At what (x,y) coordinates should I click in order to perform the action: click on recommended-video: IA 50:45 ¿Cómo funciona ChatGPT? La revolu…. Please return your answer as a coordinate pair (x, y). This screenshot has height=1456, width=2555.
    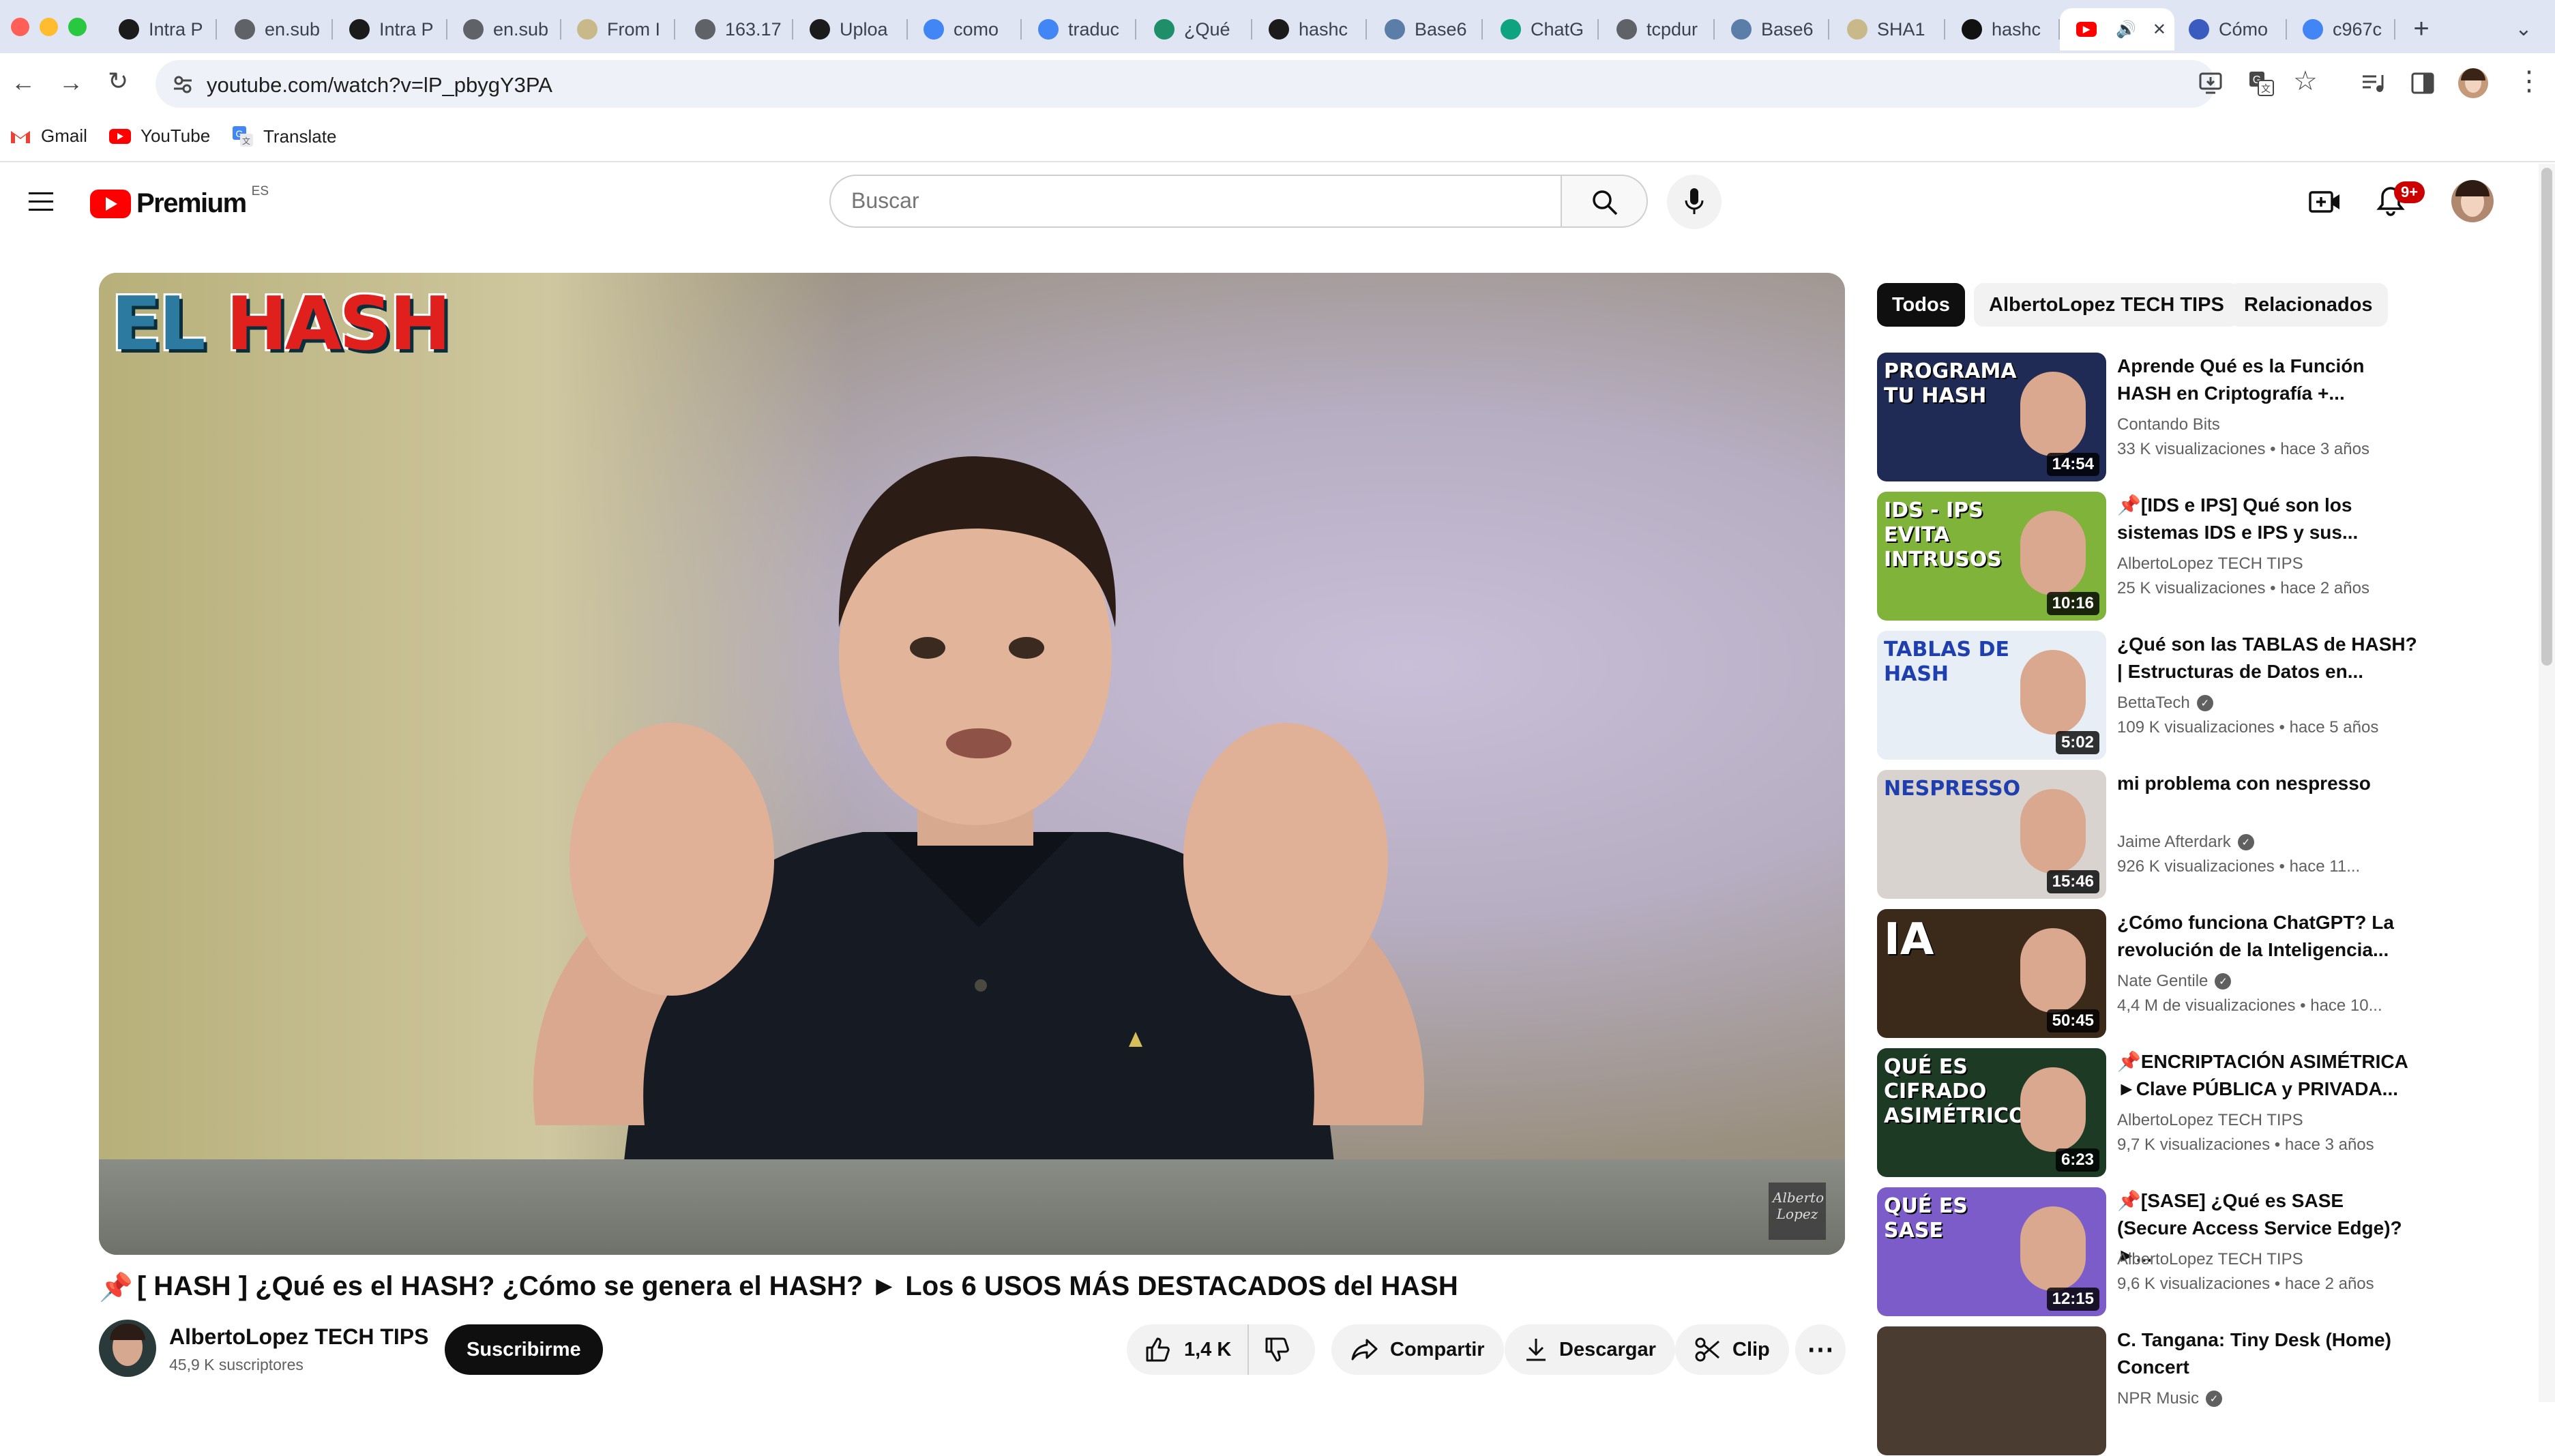
    Looking at the image, I should click on (2180, 974).